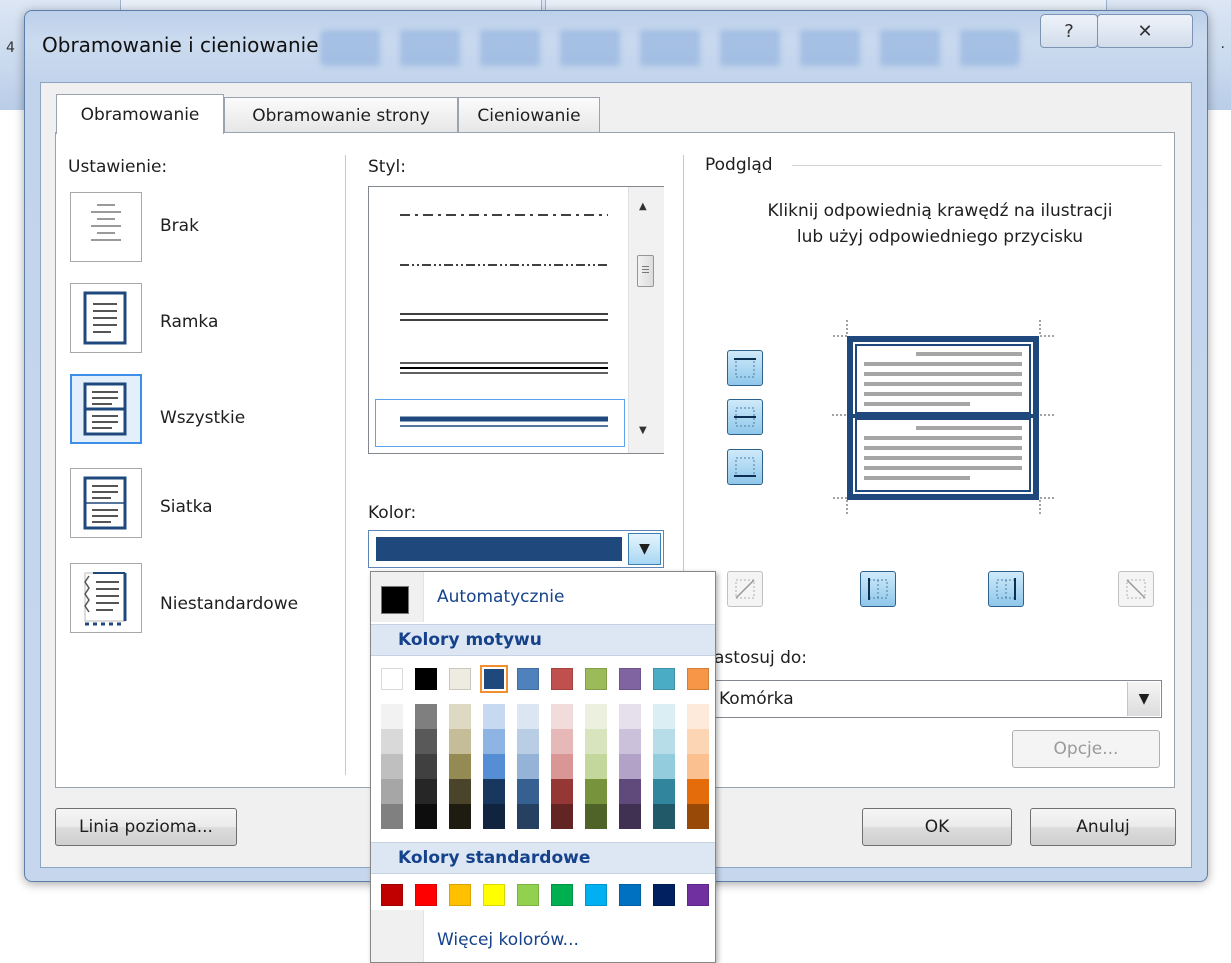  I want to click on bottom-border-button, so click(745, 467).